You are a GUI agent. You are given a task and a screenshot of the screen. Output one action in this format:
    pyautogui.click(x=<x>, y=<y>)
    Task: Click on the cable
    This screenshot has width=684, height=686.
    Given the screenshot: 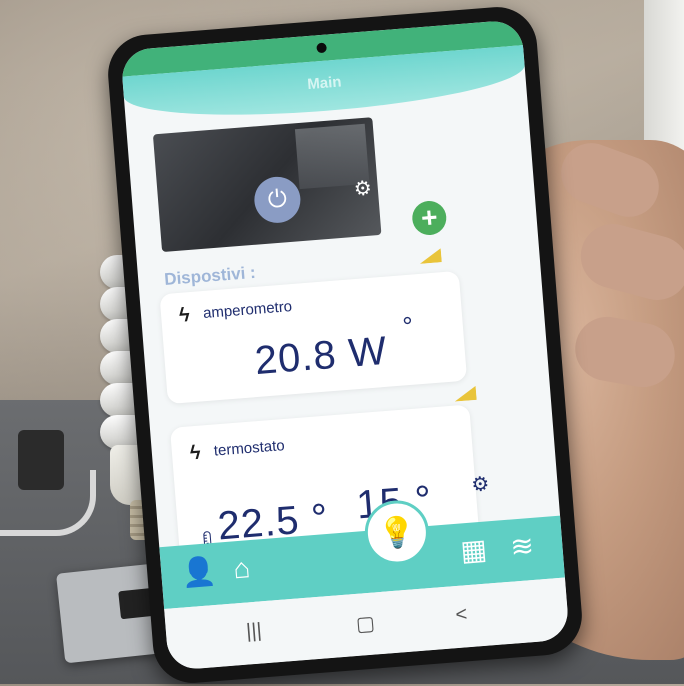 What is the action you would take?
    pyautogui.click(x=48, y=503)
    